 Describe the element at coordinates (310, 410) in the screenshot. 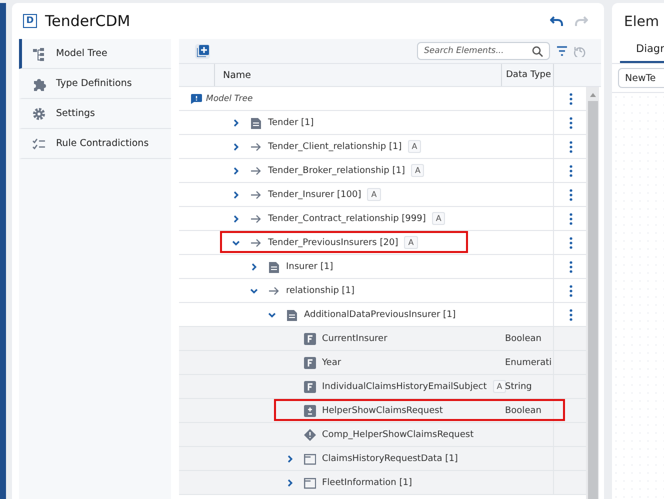

I see `plus-minus-icon` at that location.